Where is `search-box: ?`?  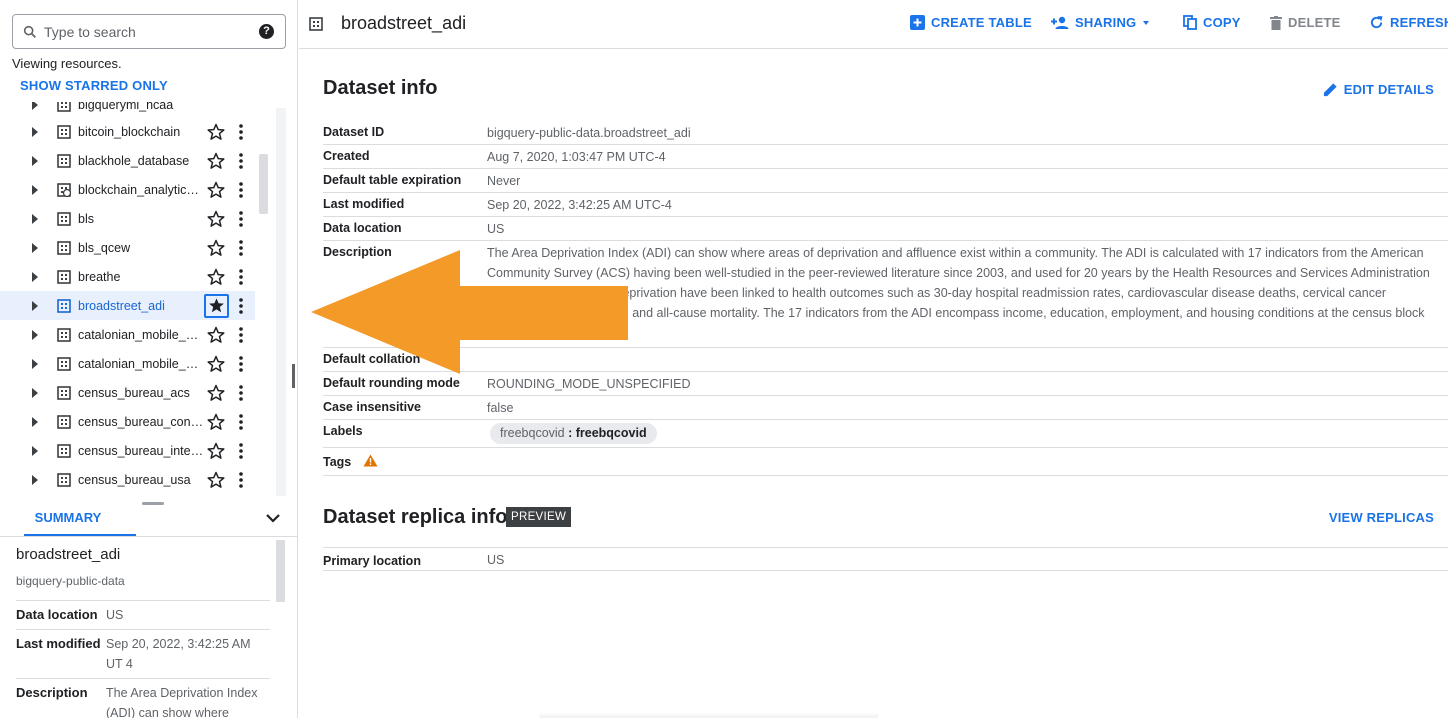
search-box: ? is located at coordinates (149, 31).